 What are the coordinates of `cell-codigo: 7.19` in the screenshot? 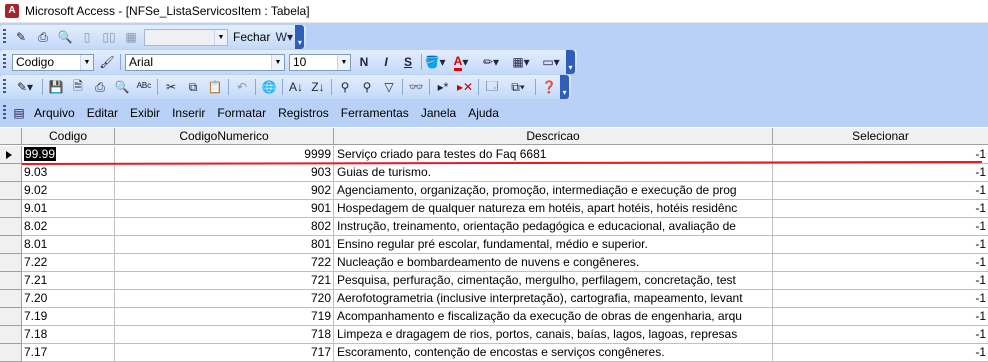 It's located at (68, 317).